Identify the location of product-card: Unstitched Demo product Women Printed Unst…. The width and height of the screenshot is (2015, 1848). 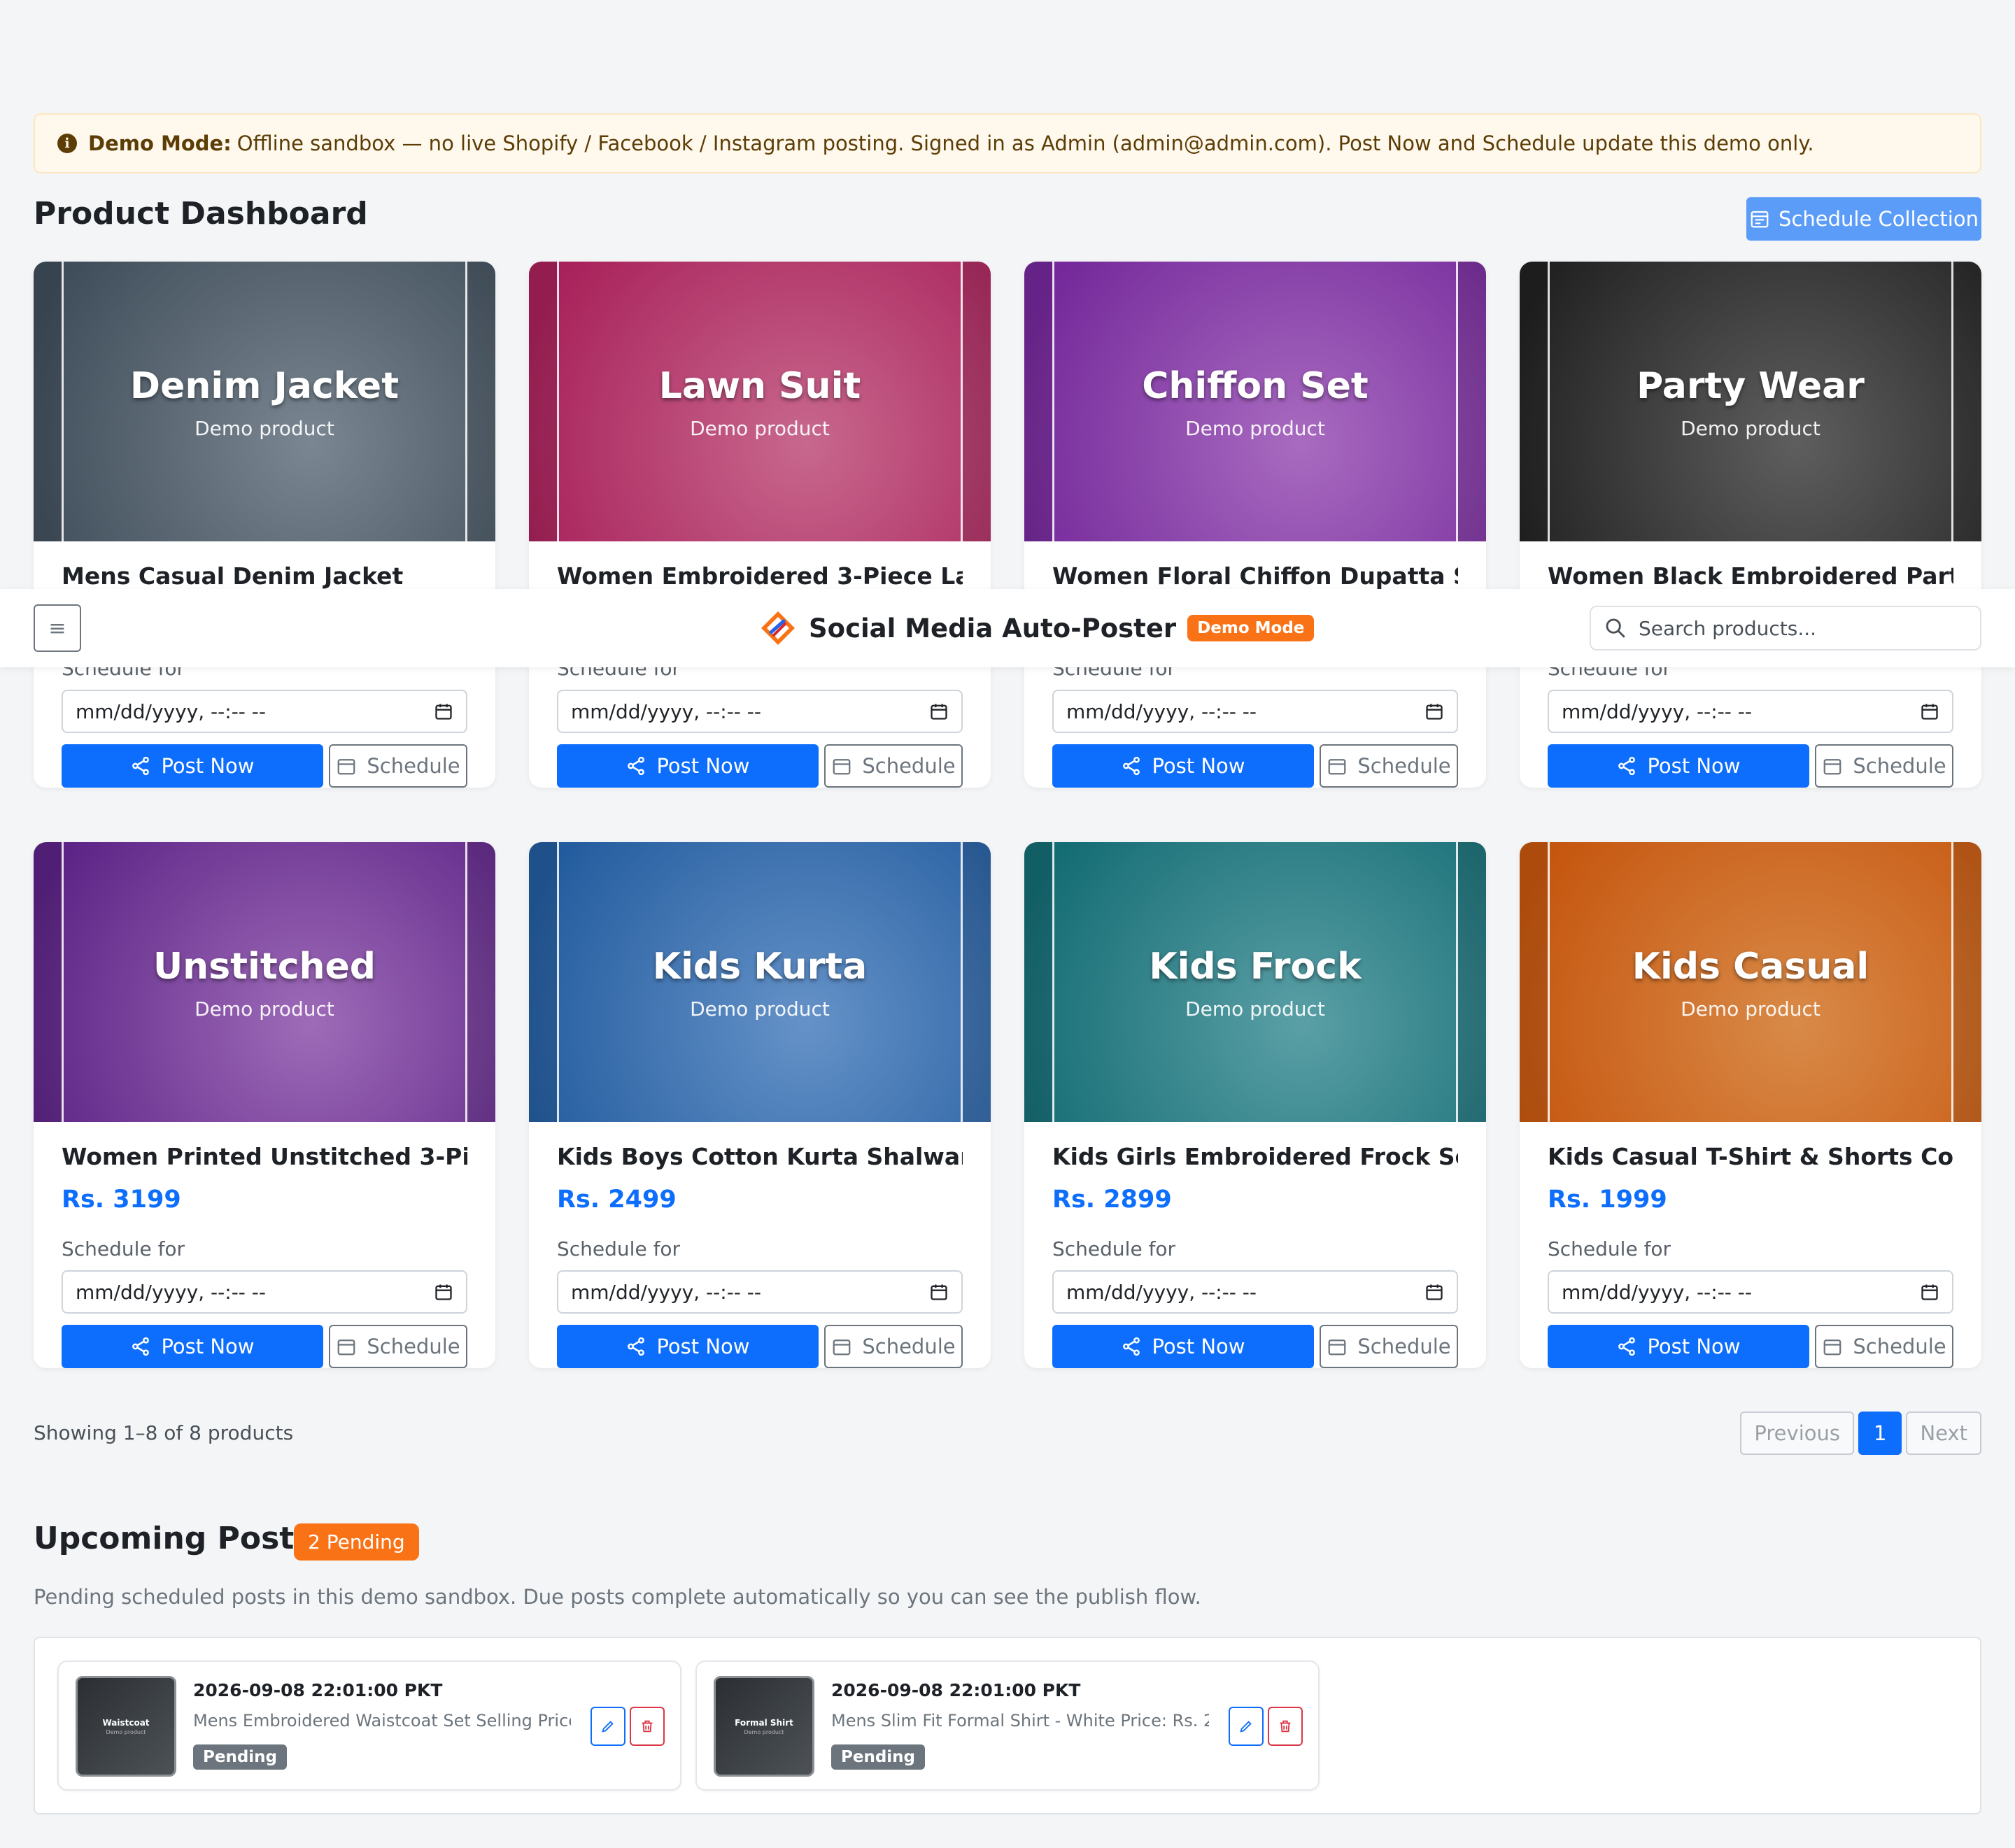
(264, 1105).